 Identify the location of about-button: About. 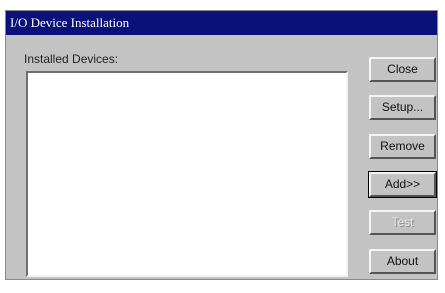
(402, 261).